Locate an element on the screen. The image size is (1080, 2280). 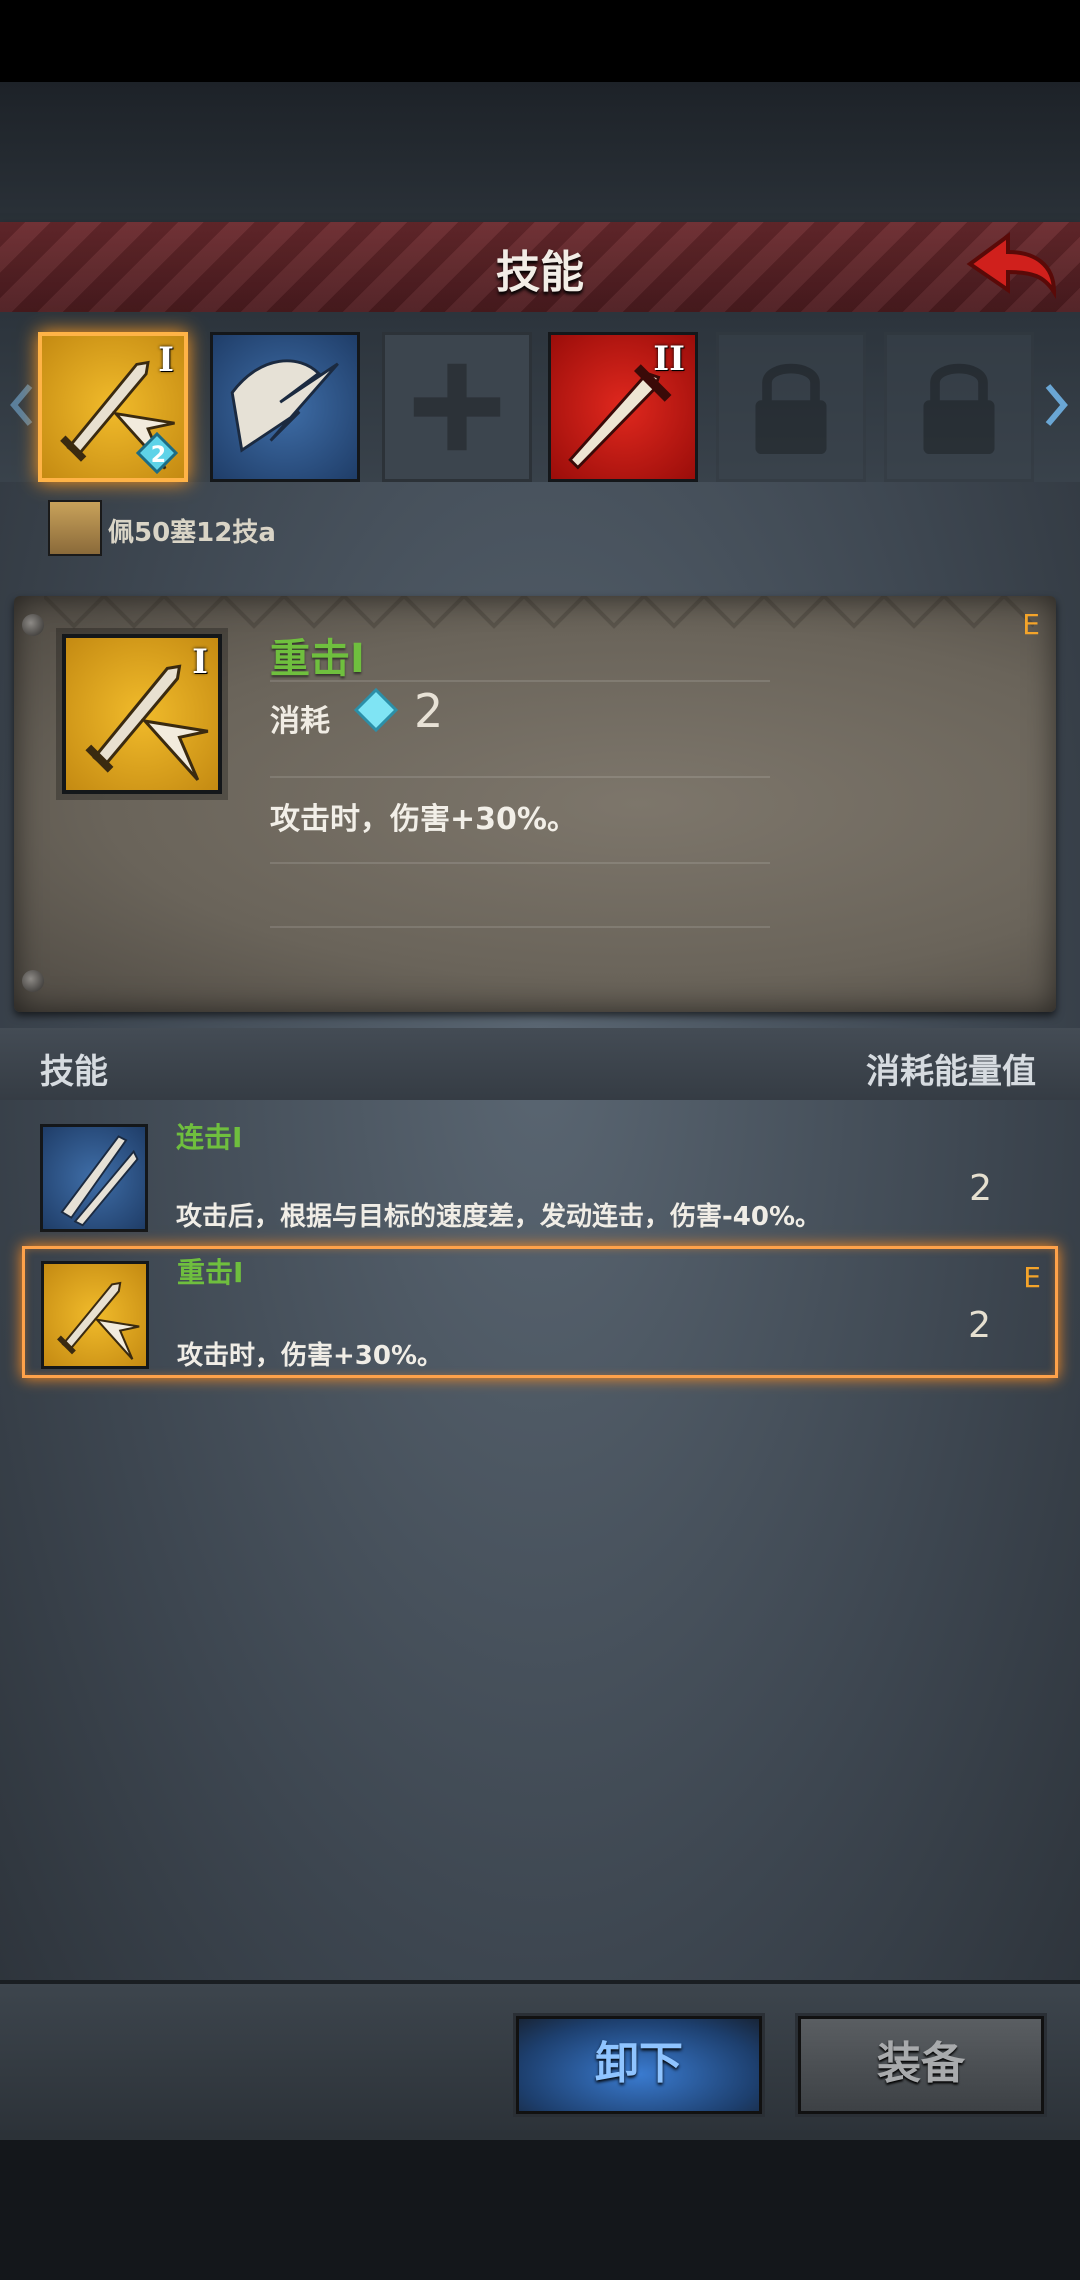
combo-wings-icon is located at coordinates (284, 406).